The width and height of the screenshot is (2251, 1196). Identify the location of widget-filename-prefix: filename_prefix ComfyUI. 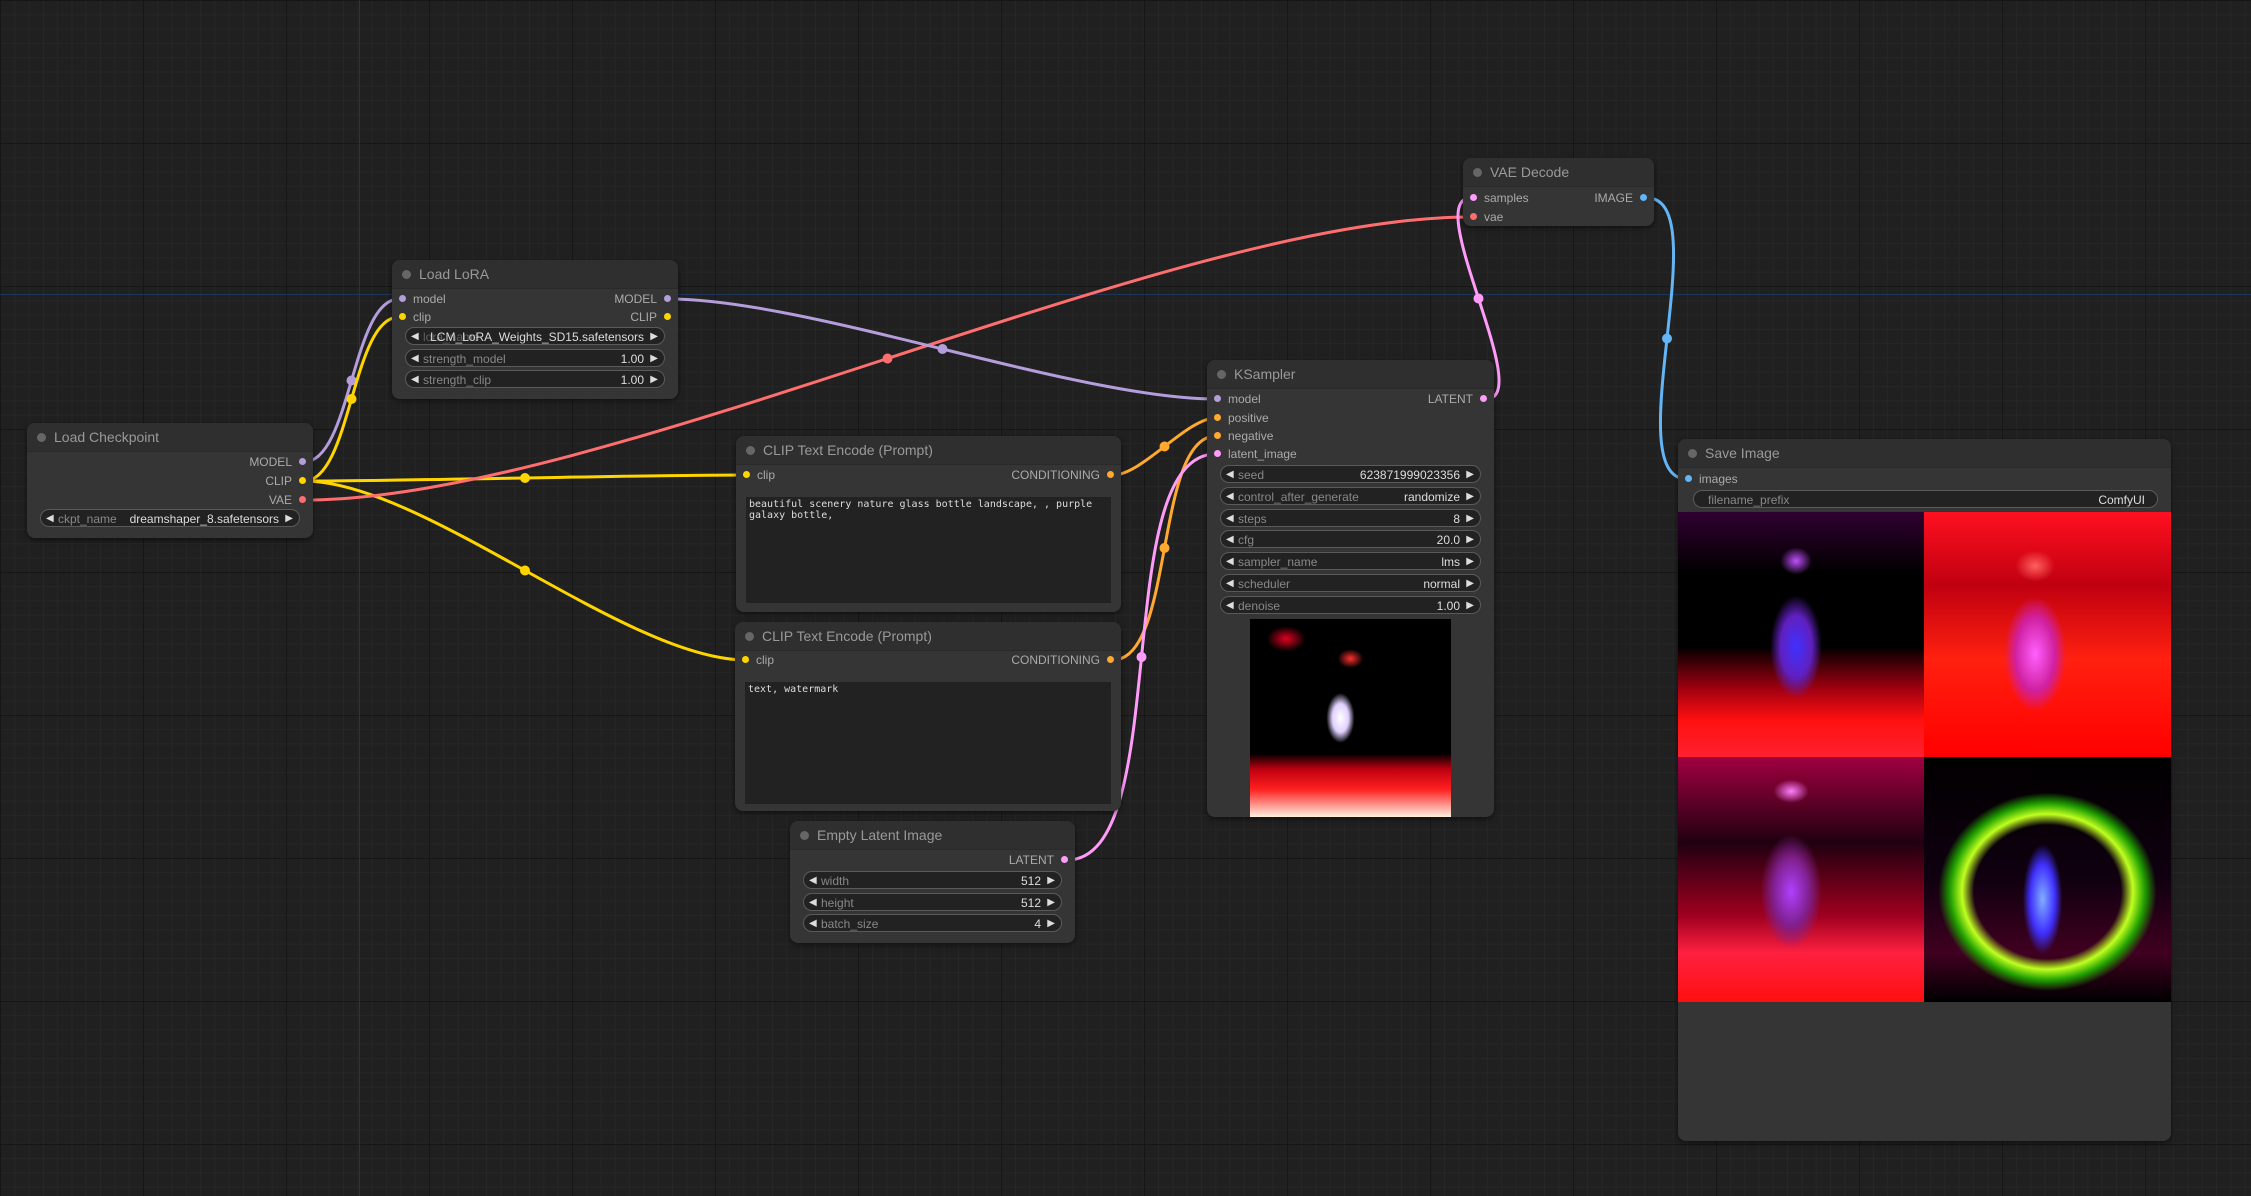
(1925, 499).